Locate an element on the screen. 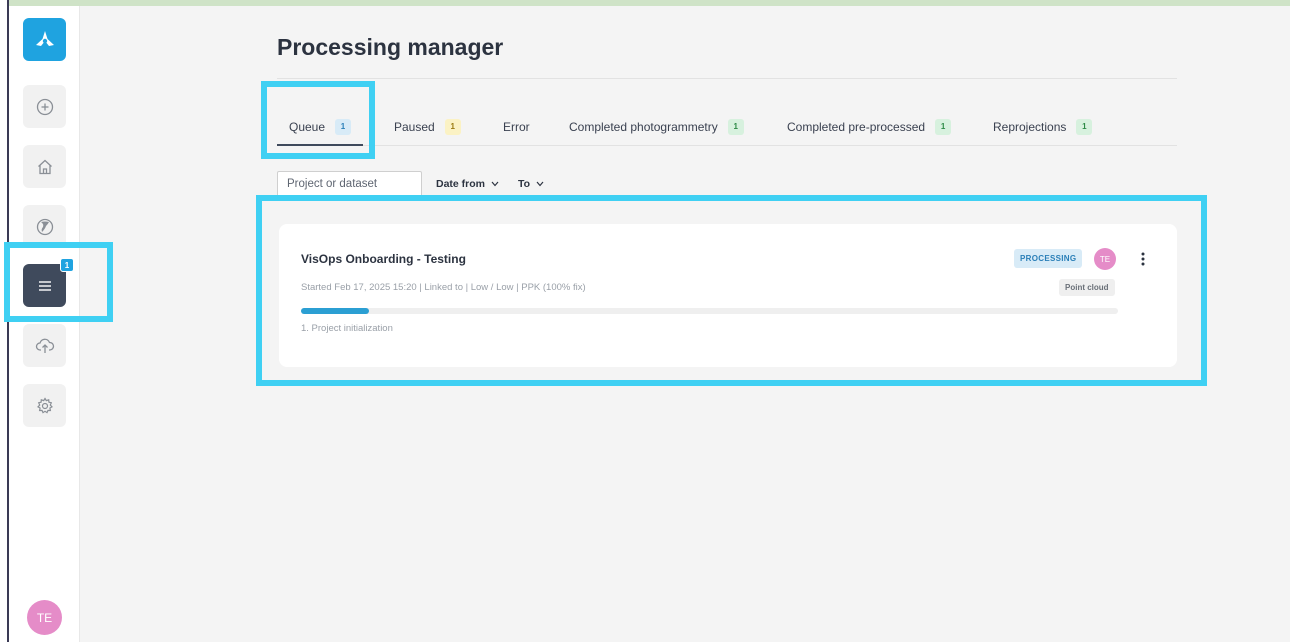 The image size is (1290, 642). top-strip is located at coordinates (645, 3).